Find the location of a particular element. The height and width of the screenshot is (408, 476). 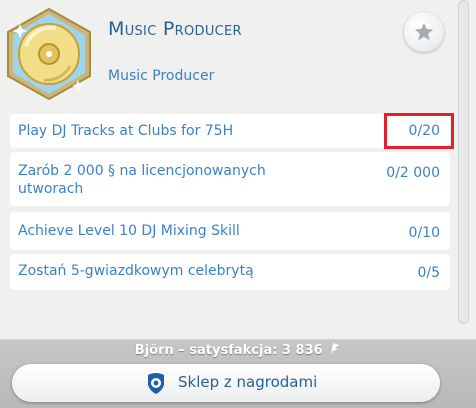

task-row: Achieve Level 10 DJ Mixing Skill 0/10 is located at coordinates (230, 231).